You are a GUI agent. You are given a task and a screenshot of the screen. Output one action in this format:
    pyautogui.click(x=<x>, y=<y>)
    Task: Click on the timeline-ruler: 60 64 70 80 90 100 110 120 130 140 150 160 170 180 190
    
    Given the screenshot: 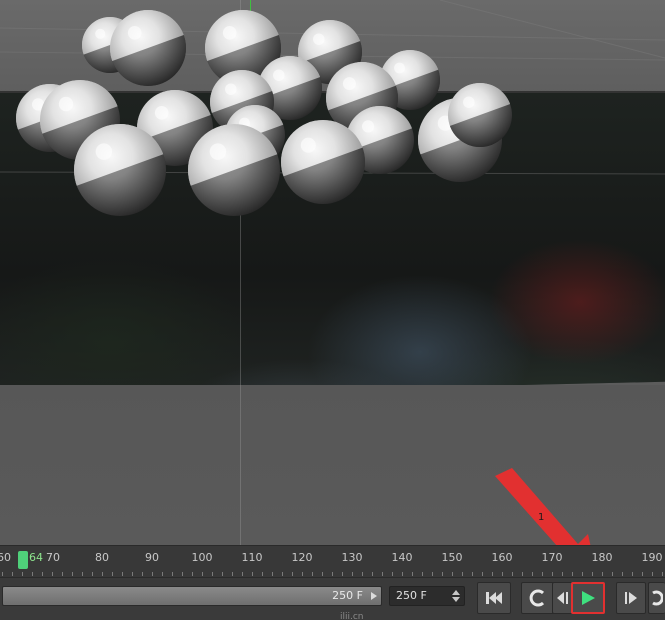 What is the action you would take?
    pyautogui.click(x=332, y=561)
    